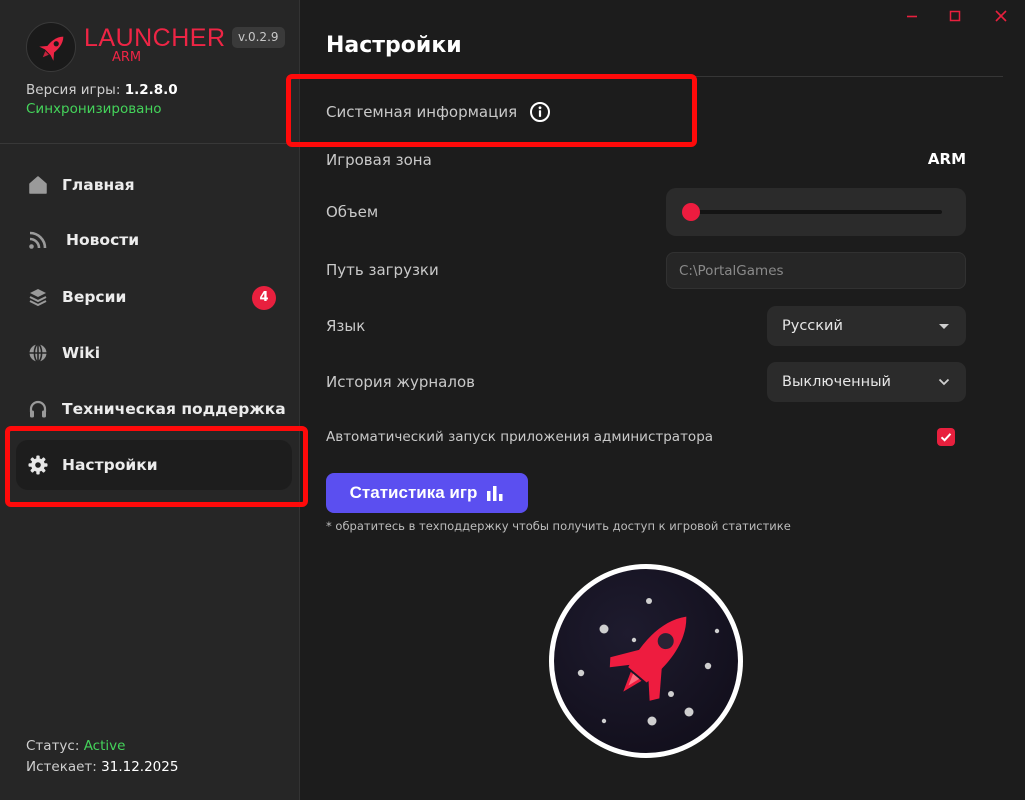  I want to click on system-info-label: Системная информация, so click(422, 112).